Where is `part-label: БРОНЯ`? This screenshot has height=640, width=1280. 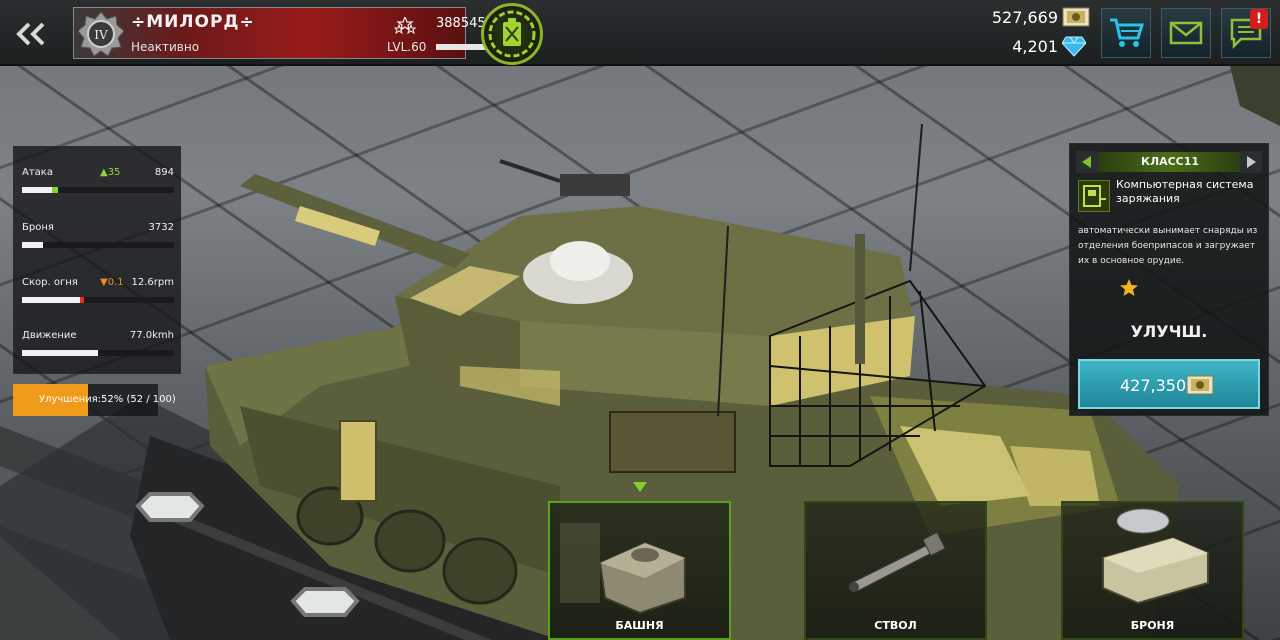 part-label: БРОНЯ is located at coordinates (1152, 625).